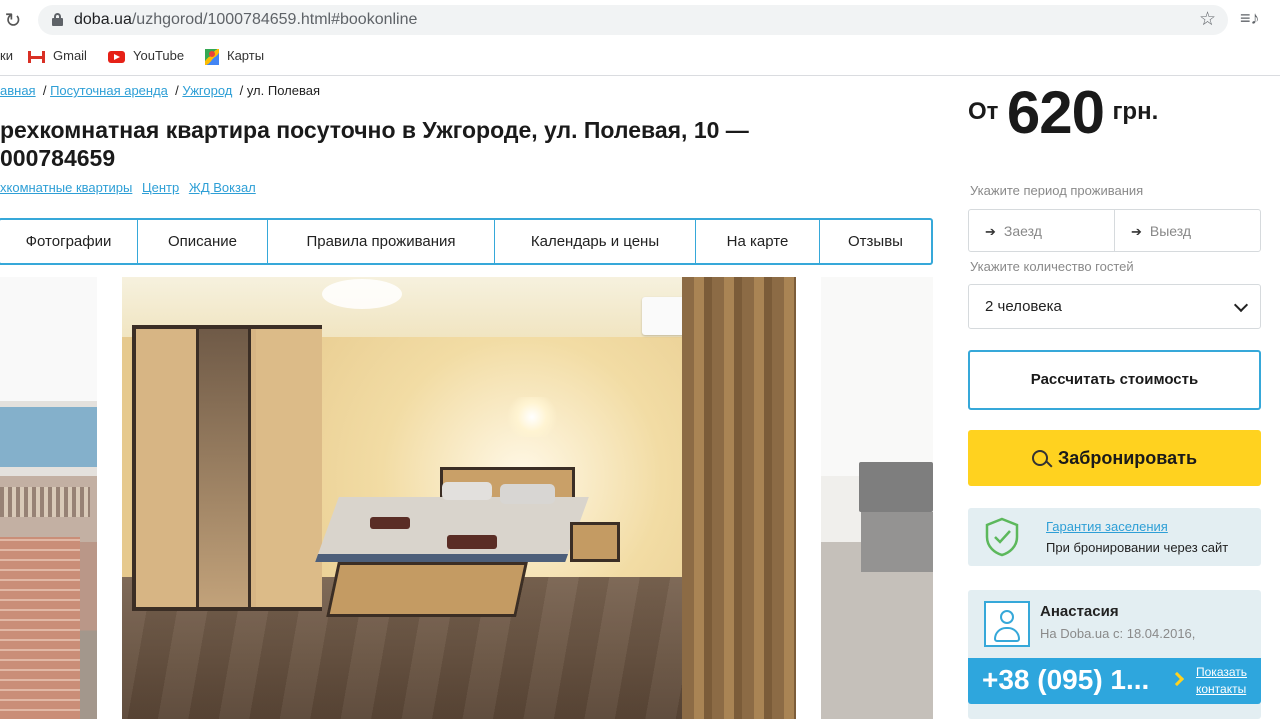  Describe the element at coordinates (1114, 458) in the screenshot. I see `book-button: Забронировать` at that location.